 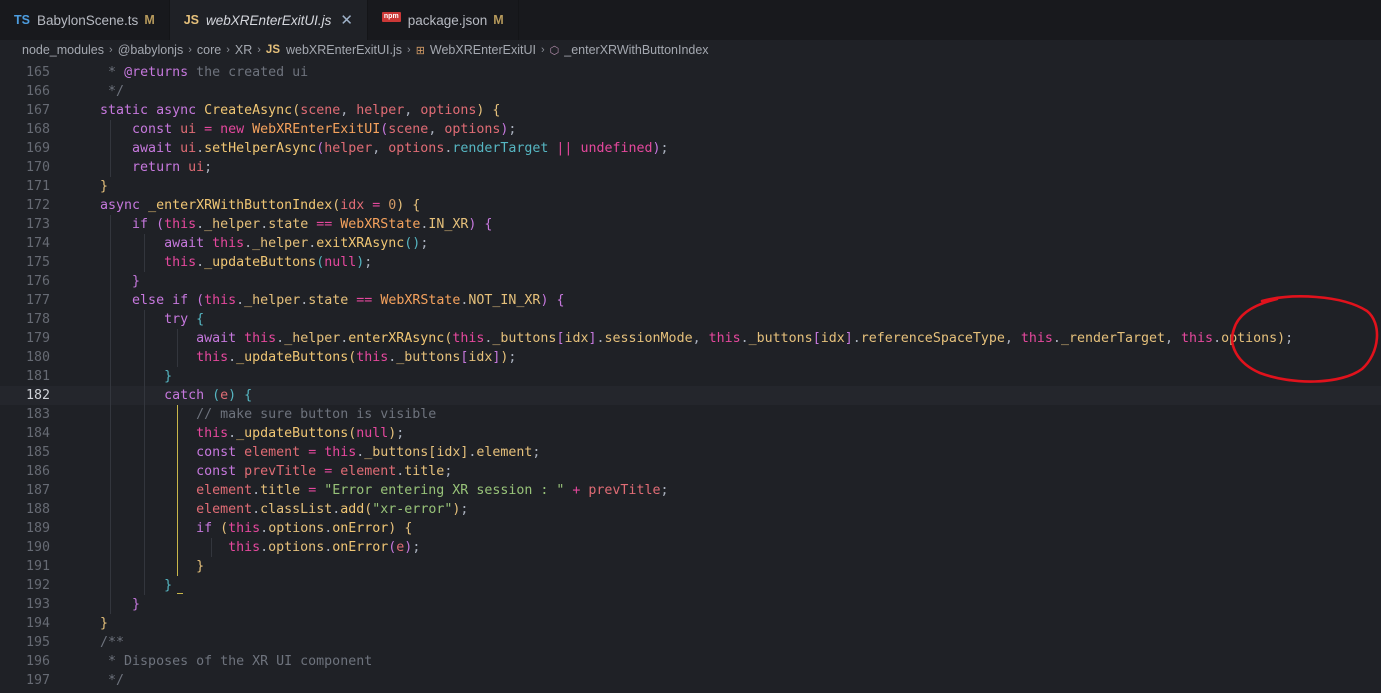 I want to click on code-token: async, so click(x=180, y=110).